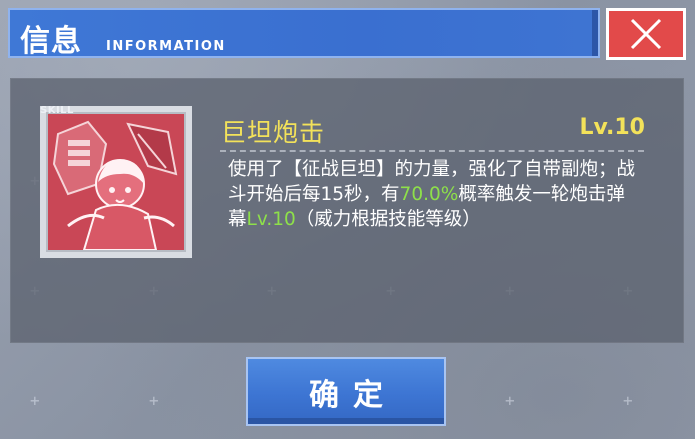  What do you see at coordinates (271, 219) in the screenshot?
I see `desc-level: Lv.10` at bounding box center [271, 219].